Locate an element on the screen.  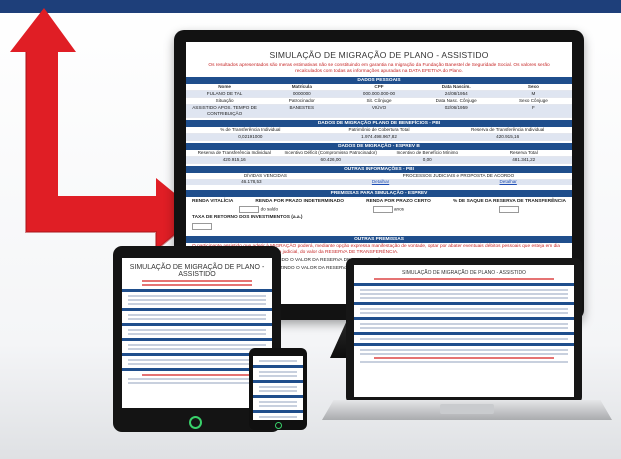
phone-home-icon is located at coordinates (278, 425).